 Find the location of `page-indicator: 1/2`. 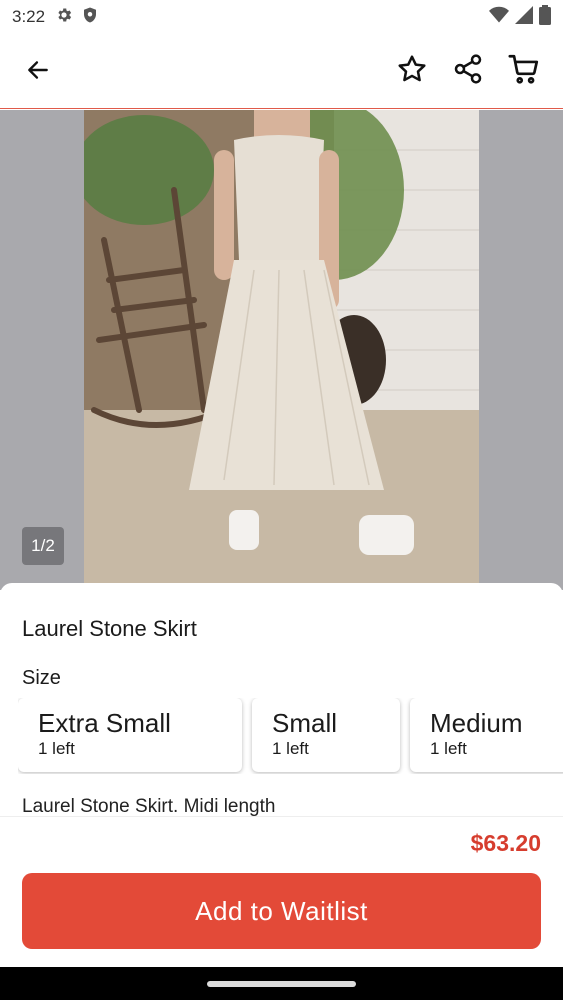

page-indicator: 1/2 is located at coordinates (43, 546).